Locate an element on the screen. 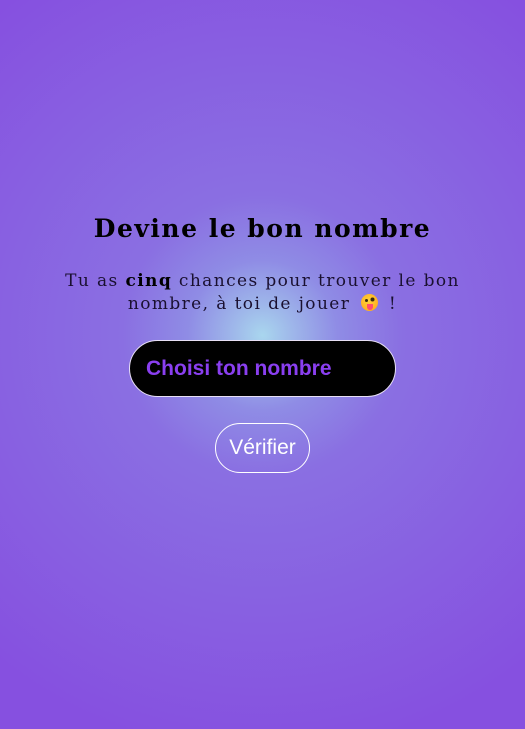 The image size is (525, 729). guess-number-input is located at coordinates (262, 368).